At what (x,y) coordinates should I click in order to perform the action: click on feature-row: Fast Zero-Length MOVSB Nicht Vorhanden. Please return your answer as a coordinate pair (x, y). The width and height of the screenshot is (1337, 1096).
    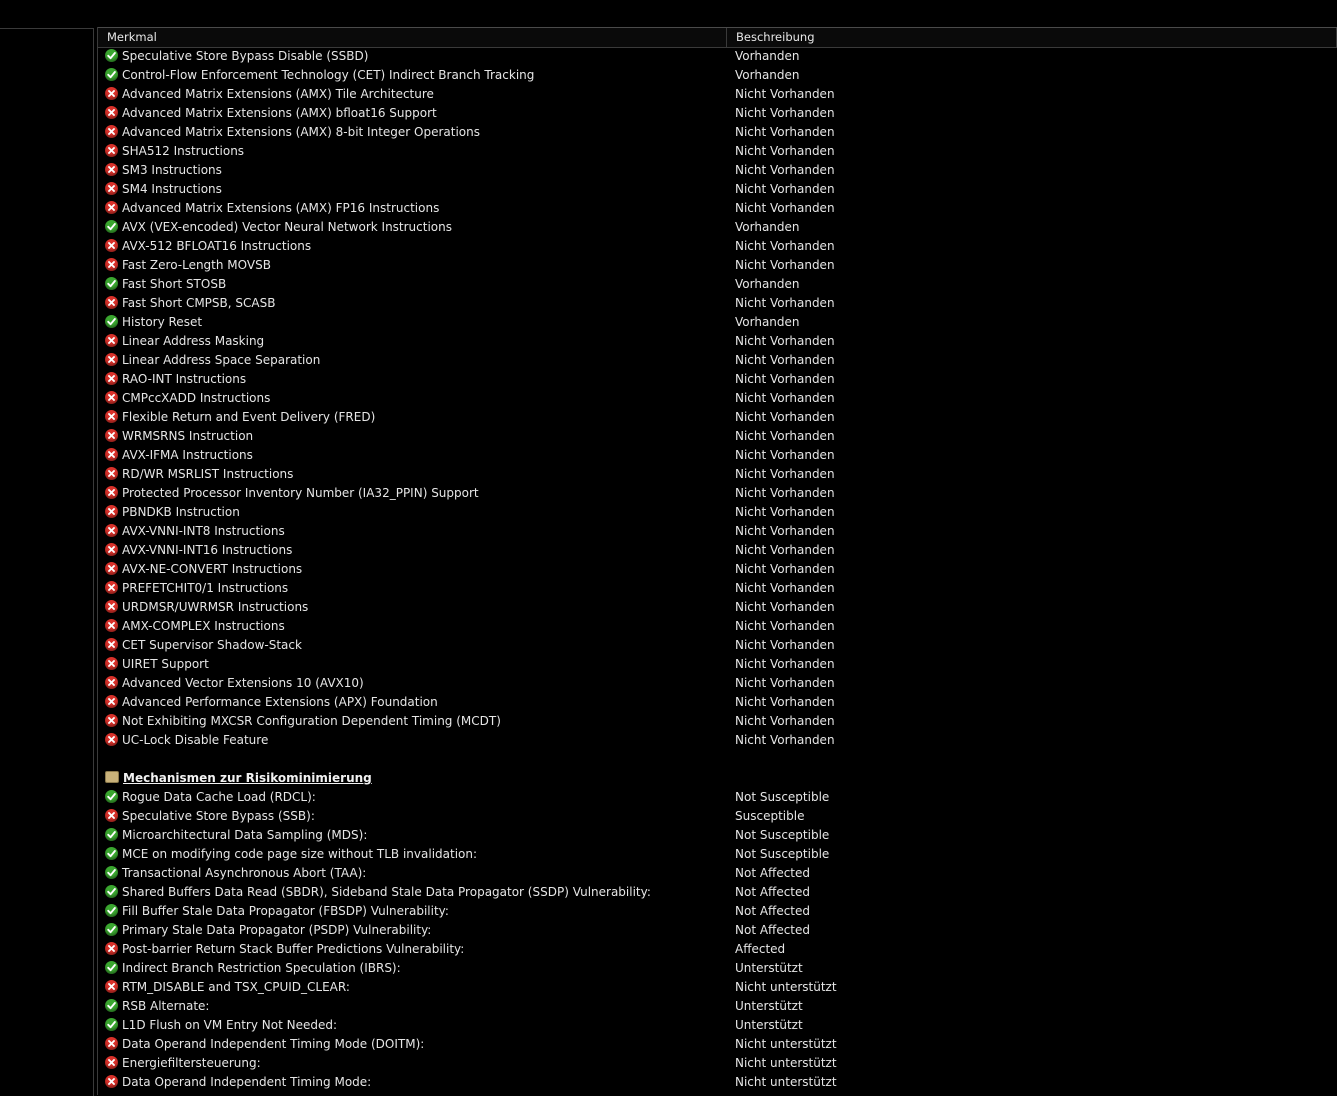
    Looking at the image, I should click on (717, 265).